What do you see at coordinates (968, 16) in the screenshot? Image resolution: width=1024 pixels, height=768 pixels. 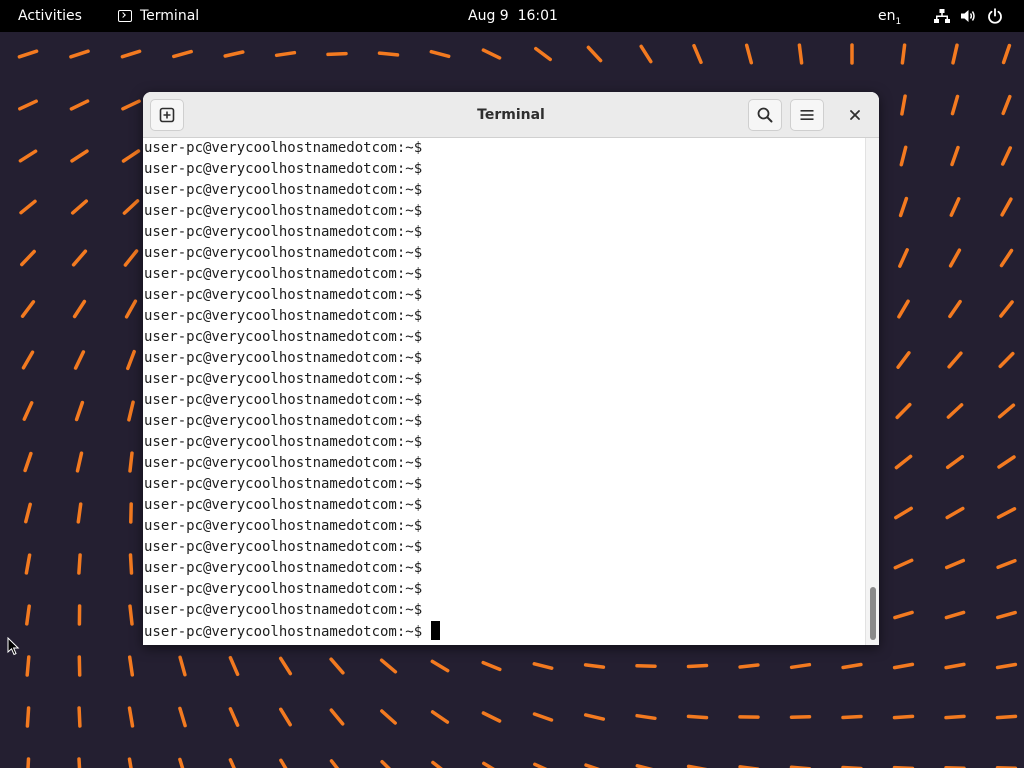 I see `system-status-menu` at bounding box center [968, 16].